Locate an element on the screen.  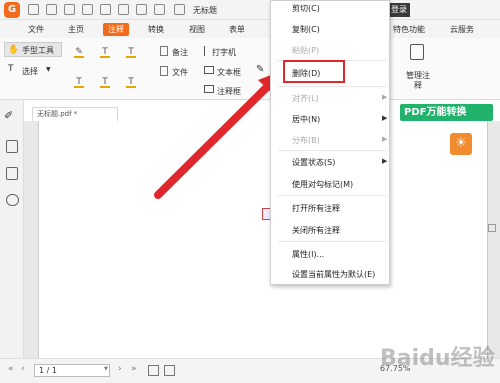
menu-item-open-all: 打开所有注释 is located at coordinates (316, 208).